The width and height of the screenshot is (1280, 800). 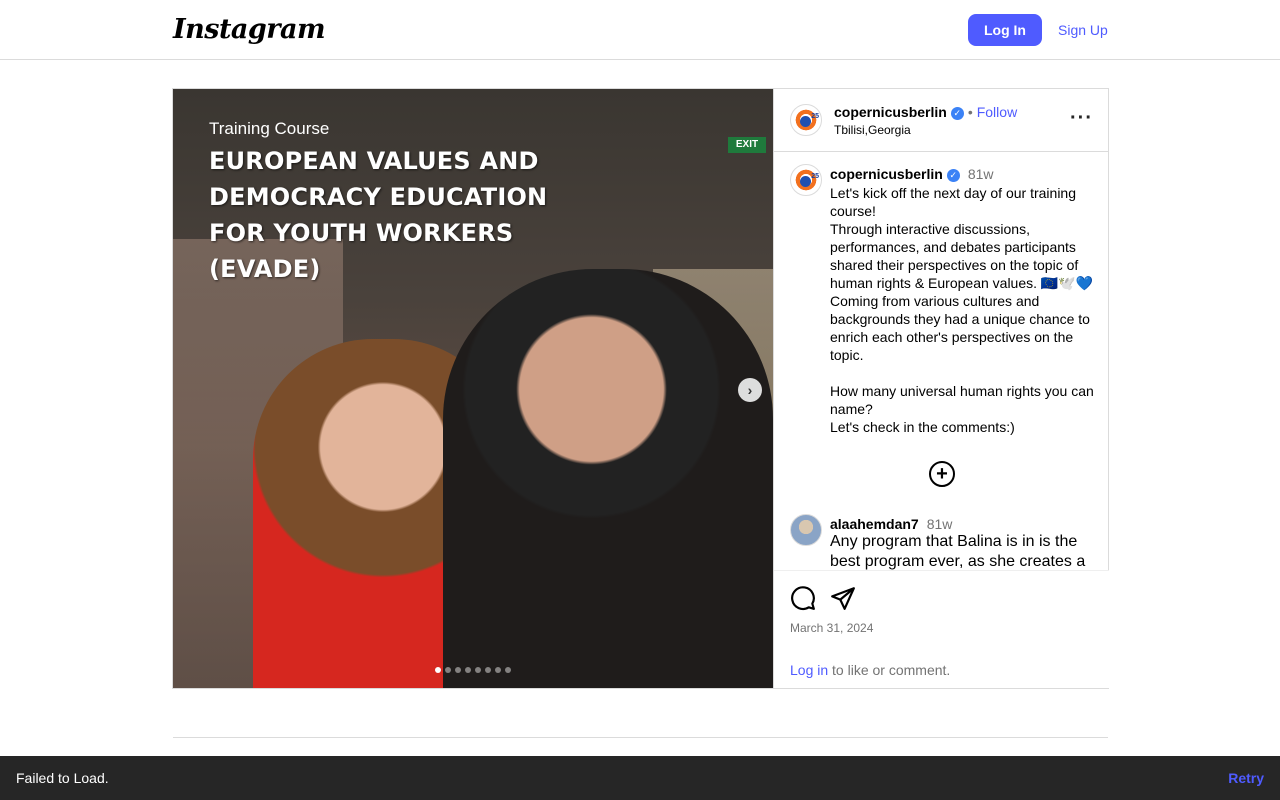 I want to click on login-prompt: Log in to like or comment., so click(x=870, y=670).